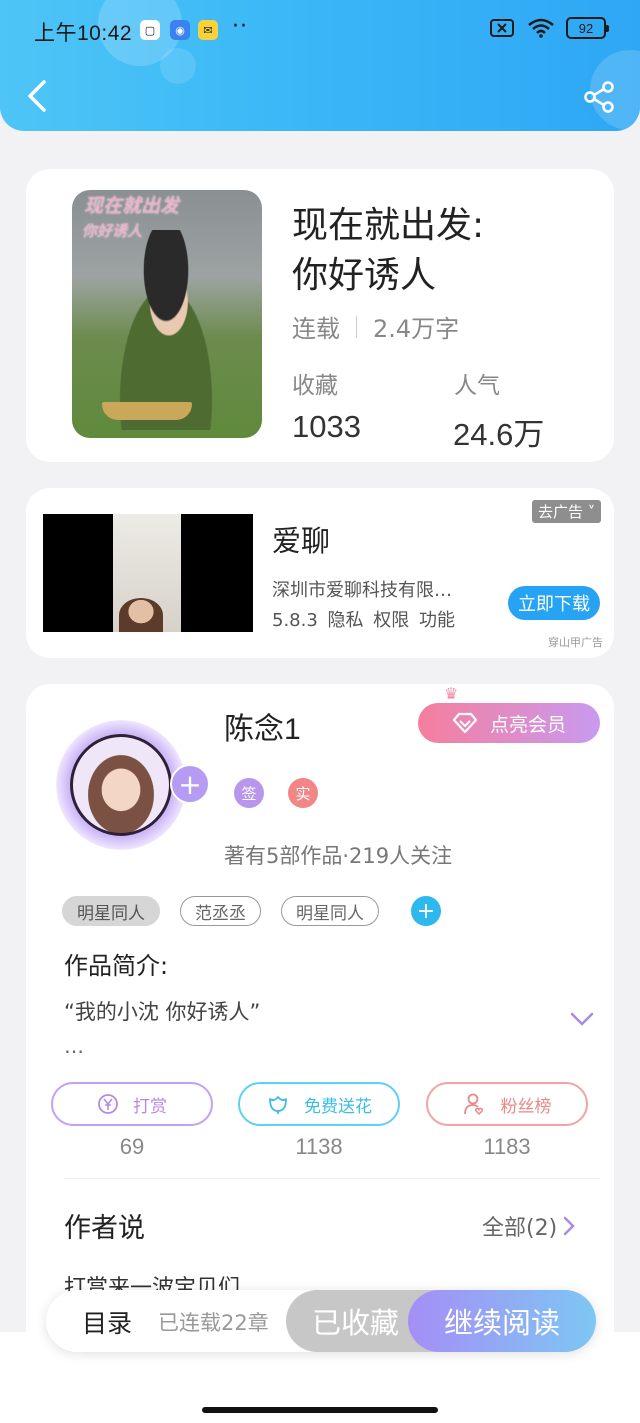 This screenshot has height=1423, width=640. What do you see at coordinates (502, 28) in the screenshot?
I see `no-sim-icon` at bounding box center [502, 28].